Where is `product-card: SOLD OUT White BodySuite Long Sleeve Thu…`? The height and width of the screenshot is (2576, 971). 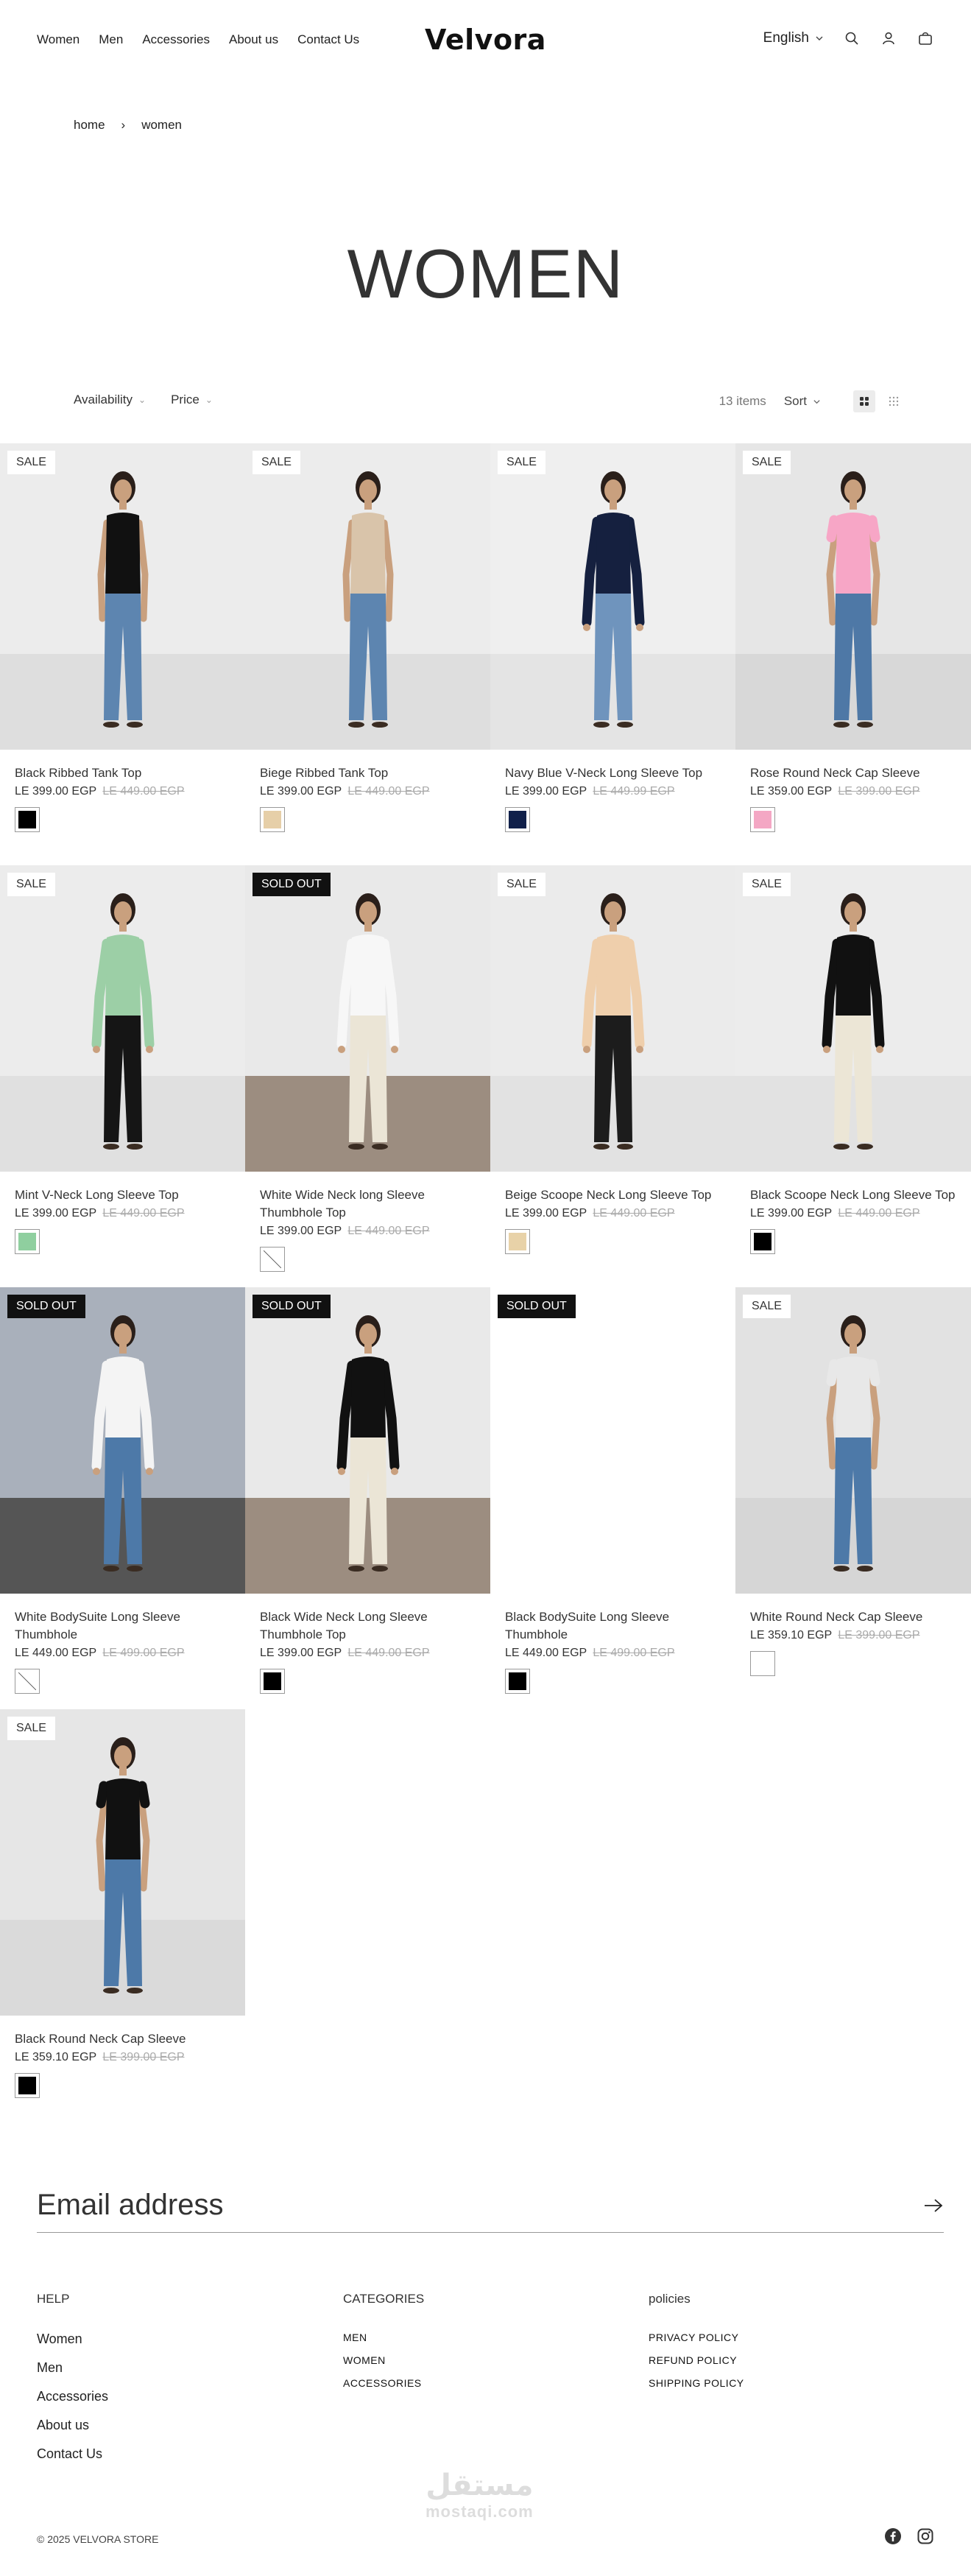
product-card: SOLD OUT White BodySuite Long Sleeve Thu… is located at coordinates (123, 1498).